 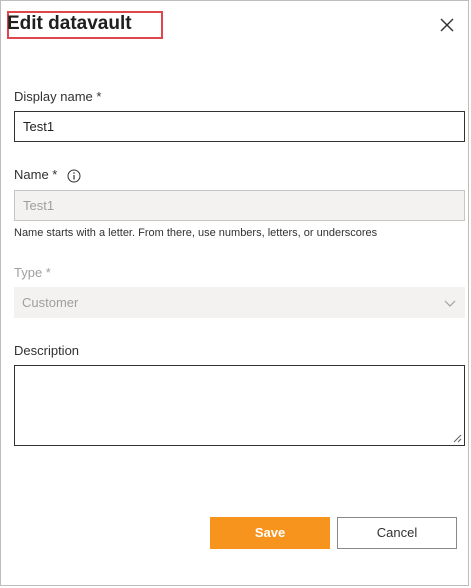 I want to click on type-dropdown: Customer, so click(x=239, y=302).